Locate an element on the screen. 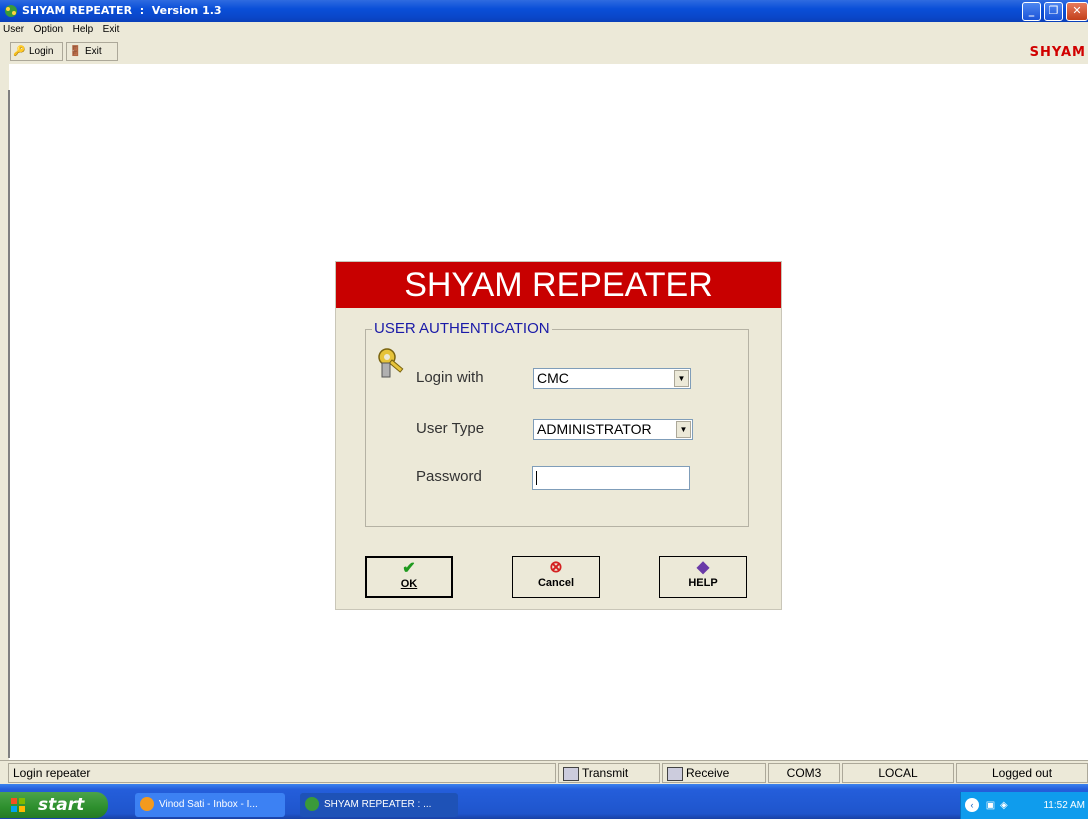  close-button: ✕ is located at coordinates (1077, 11).